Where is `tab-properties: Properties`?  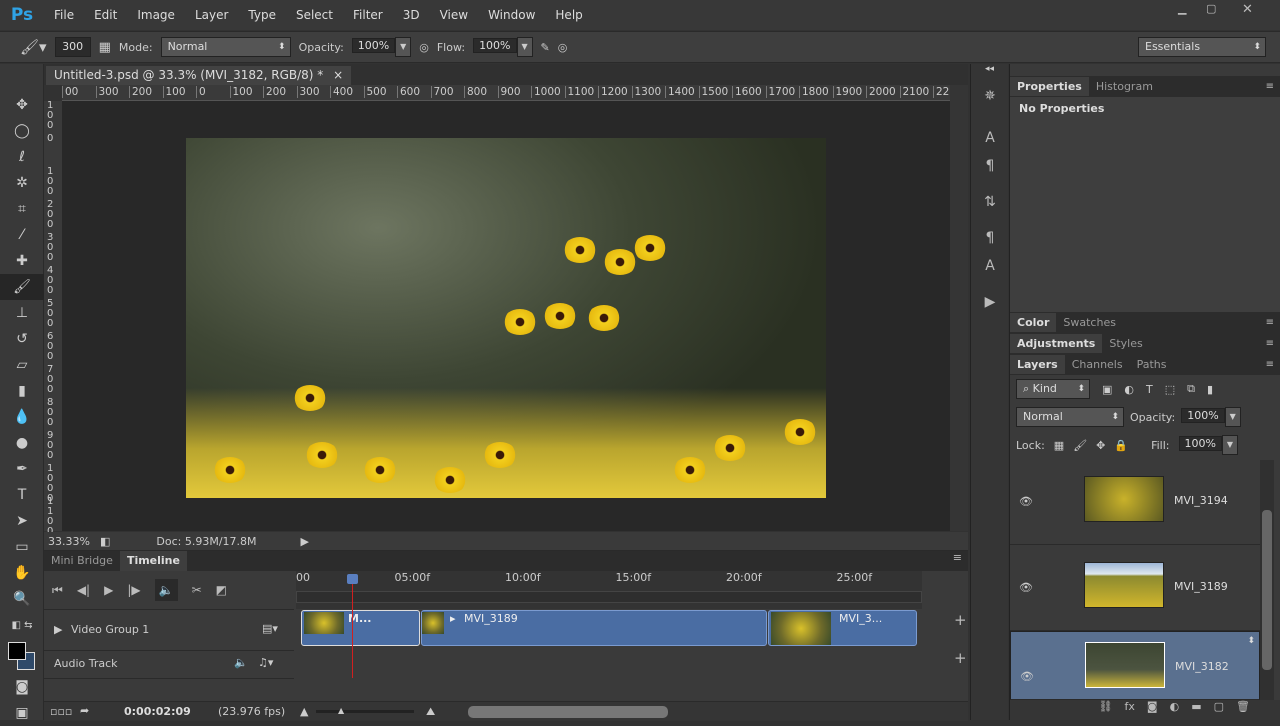 tab-properties: Properties is located at coordinates (1049, 86).